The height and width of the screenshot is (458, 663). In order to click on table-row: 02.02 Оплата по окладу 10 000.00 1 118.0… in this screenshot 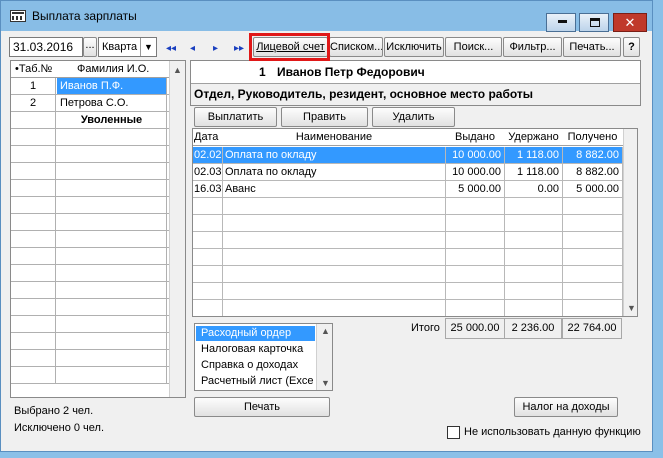, I will do `click(408, 155)`.